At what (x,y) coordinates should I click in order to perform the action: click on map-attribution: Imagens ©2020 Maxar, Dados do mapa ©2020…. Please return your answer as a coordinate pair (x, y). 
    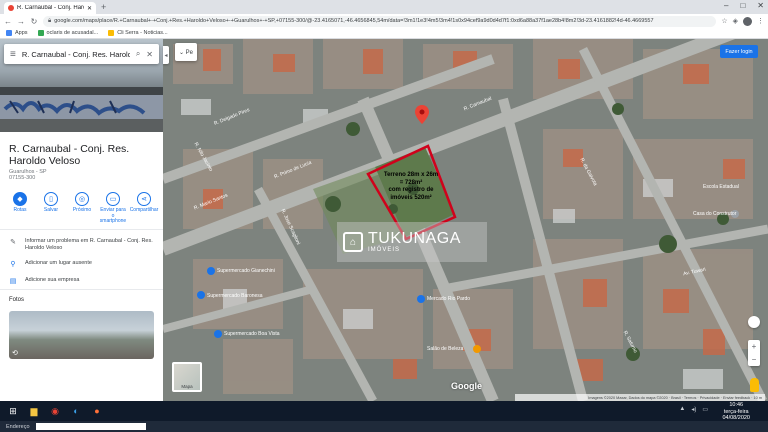
    Looking at the image, I should click on (640, 397).